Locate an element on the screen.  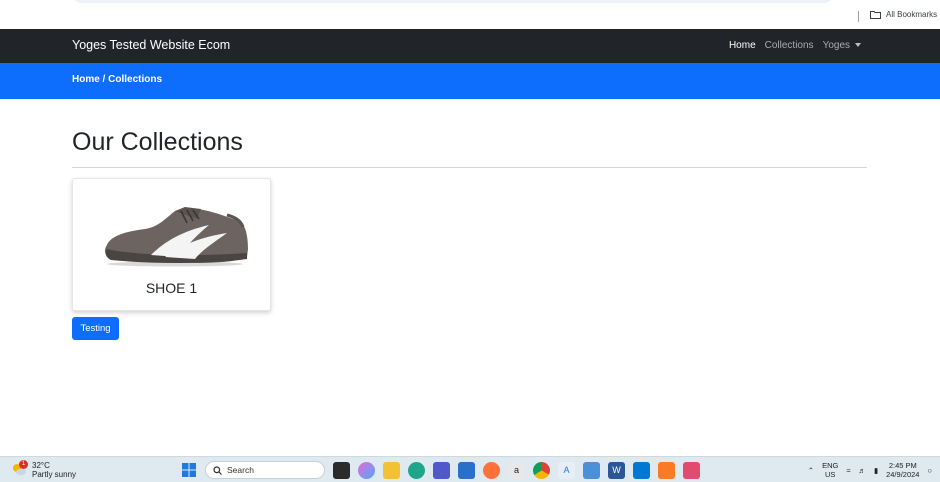
brand-link: Yoges Tested Website Ecom is located at coordinates (151, 45).